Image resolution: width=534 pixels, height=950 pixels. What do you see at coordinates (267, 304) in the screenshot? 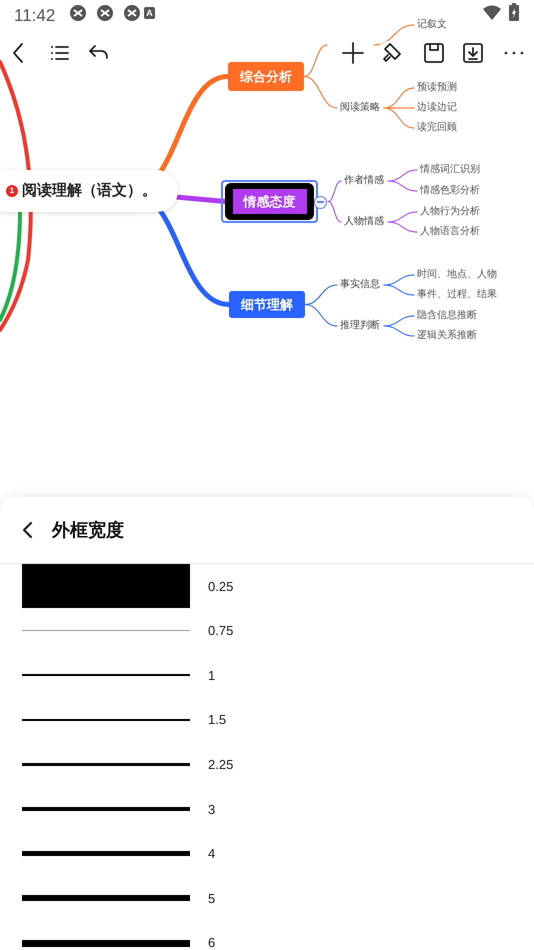
I see `topic-node: 细节理解` at bounding box center [267, 304].